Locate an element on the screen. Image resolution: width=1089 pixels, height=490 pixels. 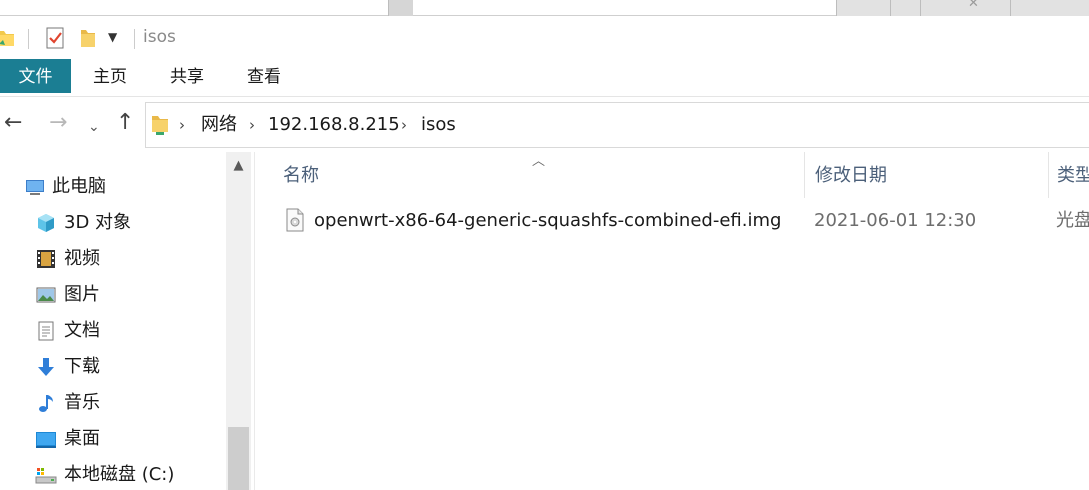
navigation-pane: 此电脑 3D 对象 视频 图片 文档 下载 音乐 桌面 本地磁盘 (C:) is located at coordinates (113, 321).